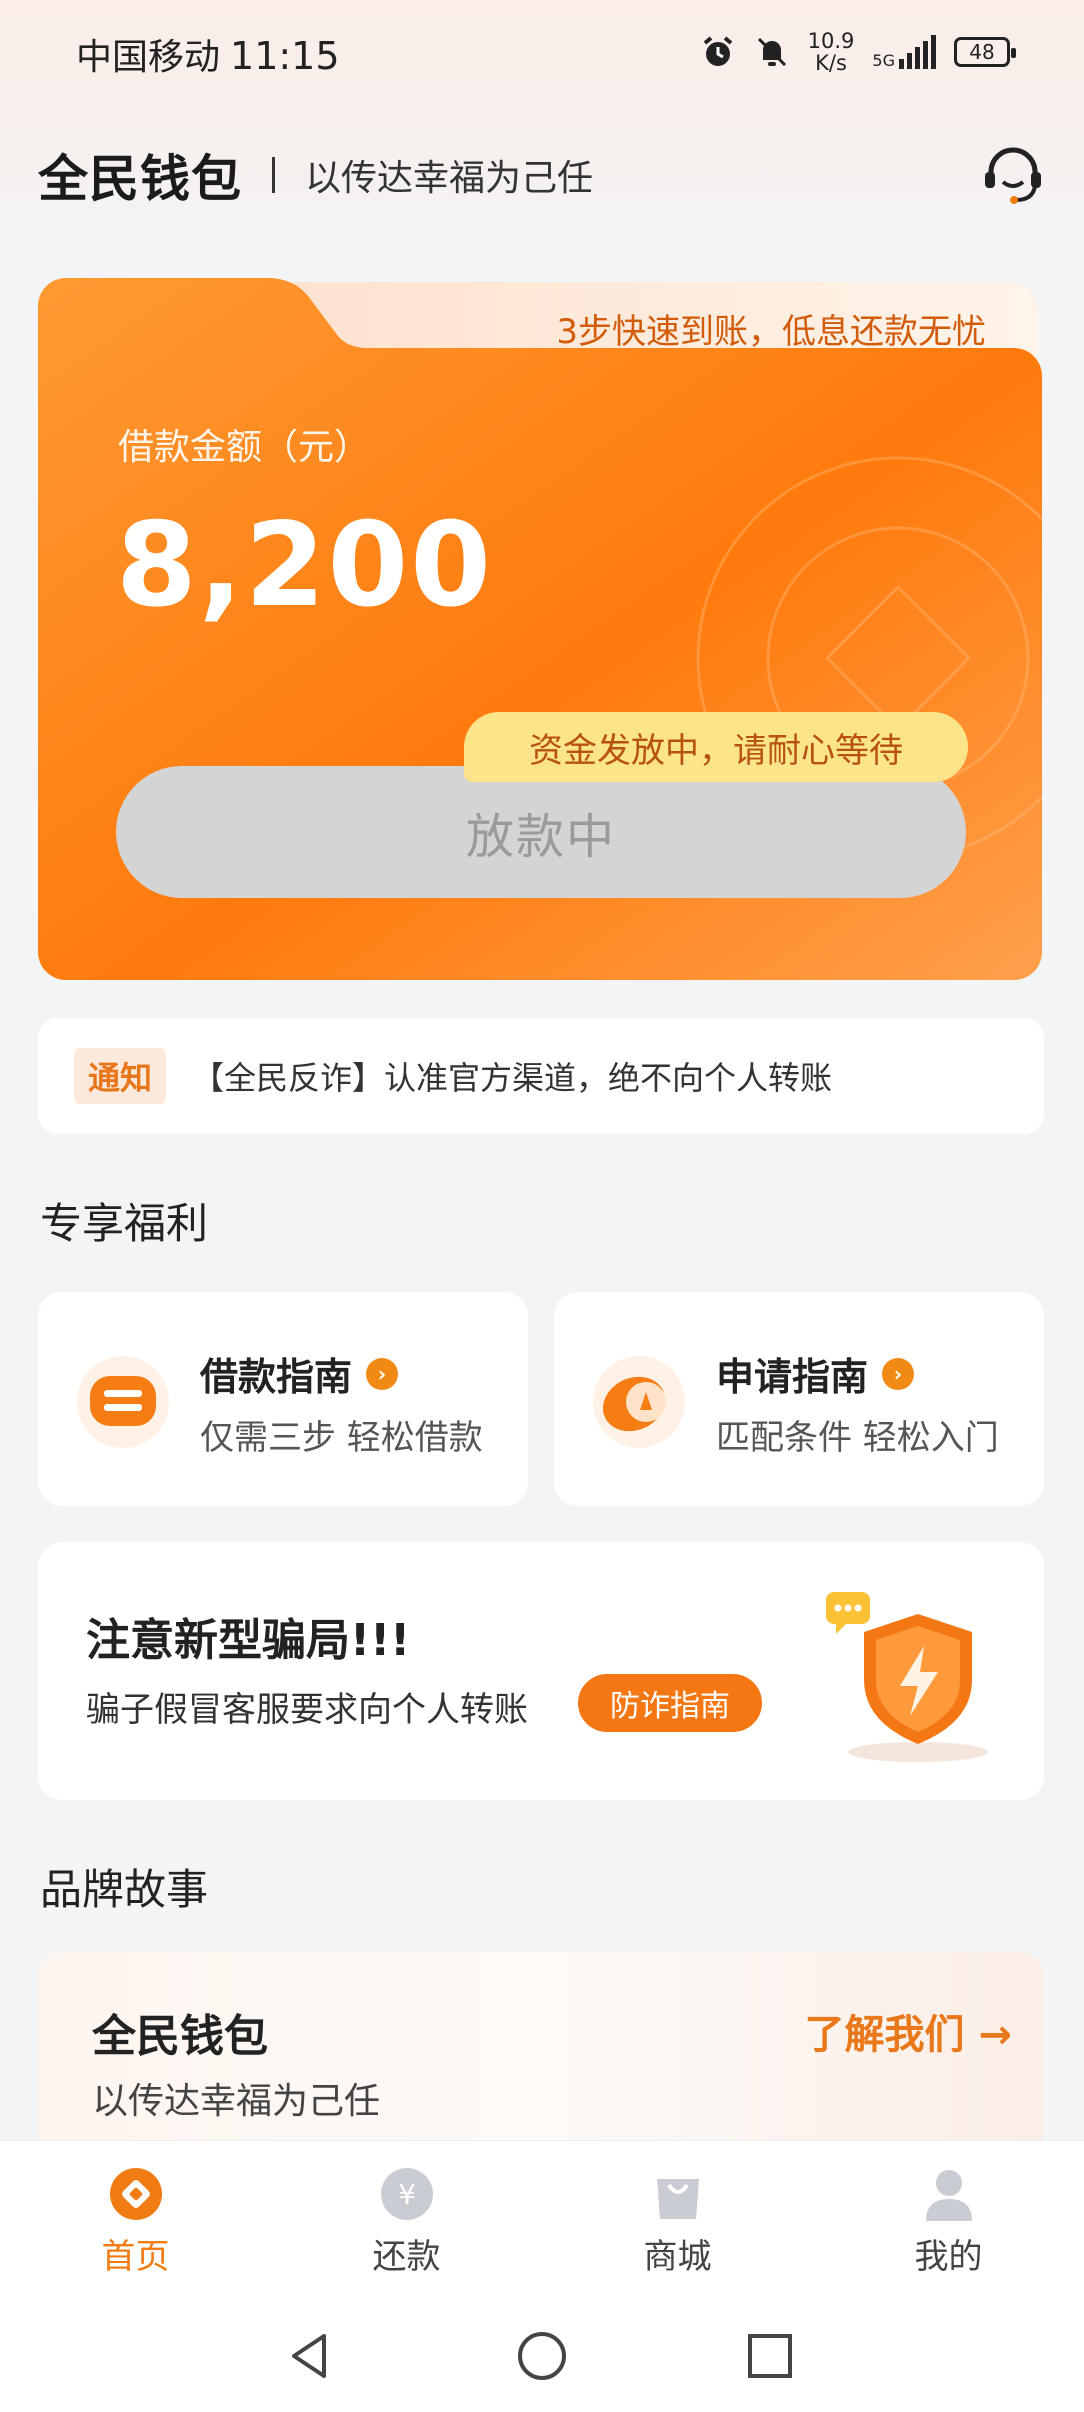 This screenshot has height=2412, width=1084. I want to click on notice-bar: 通知 【全民反诈】认准官方渠道，绝不向个人转账, so click(541, 1076).